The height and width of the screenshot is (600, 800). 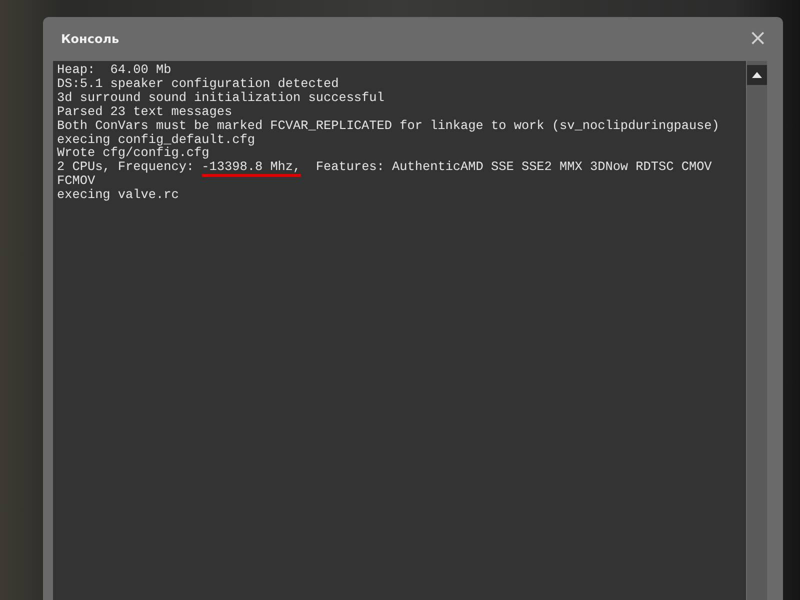 I want to click on log-line: 3d surround sound initialization successful, so click(x=221, y=97).